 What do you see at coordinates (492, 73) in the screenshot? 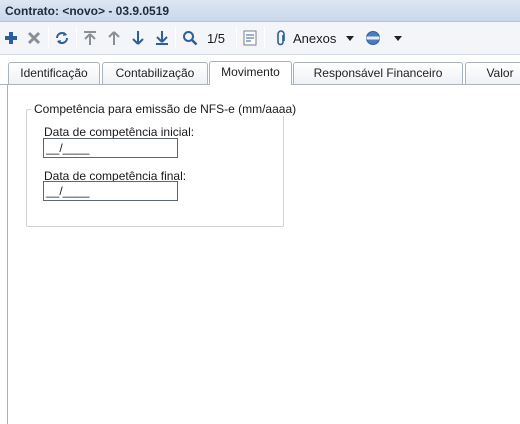
I see `tab-valor: Valor` at bounding box center [492, 73].